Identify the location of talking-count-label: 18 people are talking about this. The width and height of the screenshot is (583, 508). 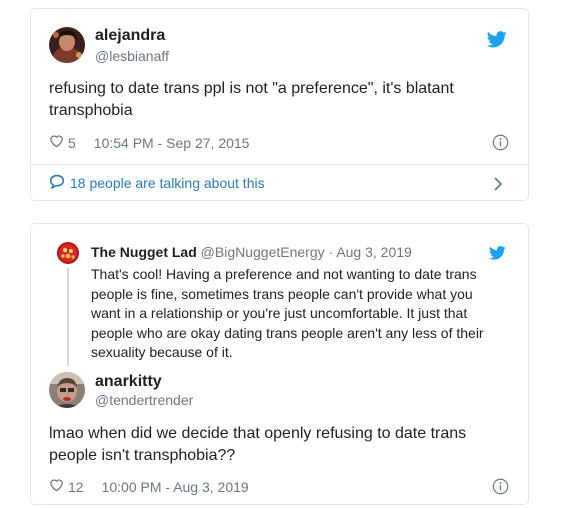
(167, 183).